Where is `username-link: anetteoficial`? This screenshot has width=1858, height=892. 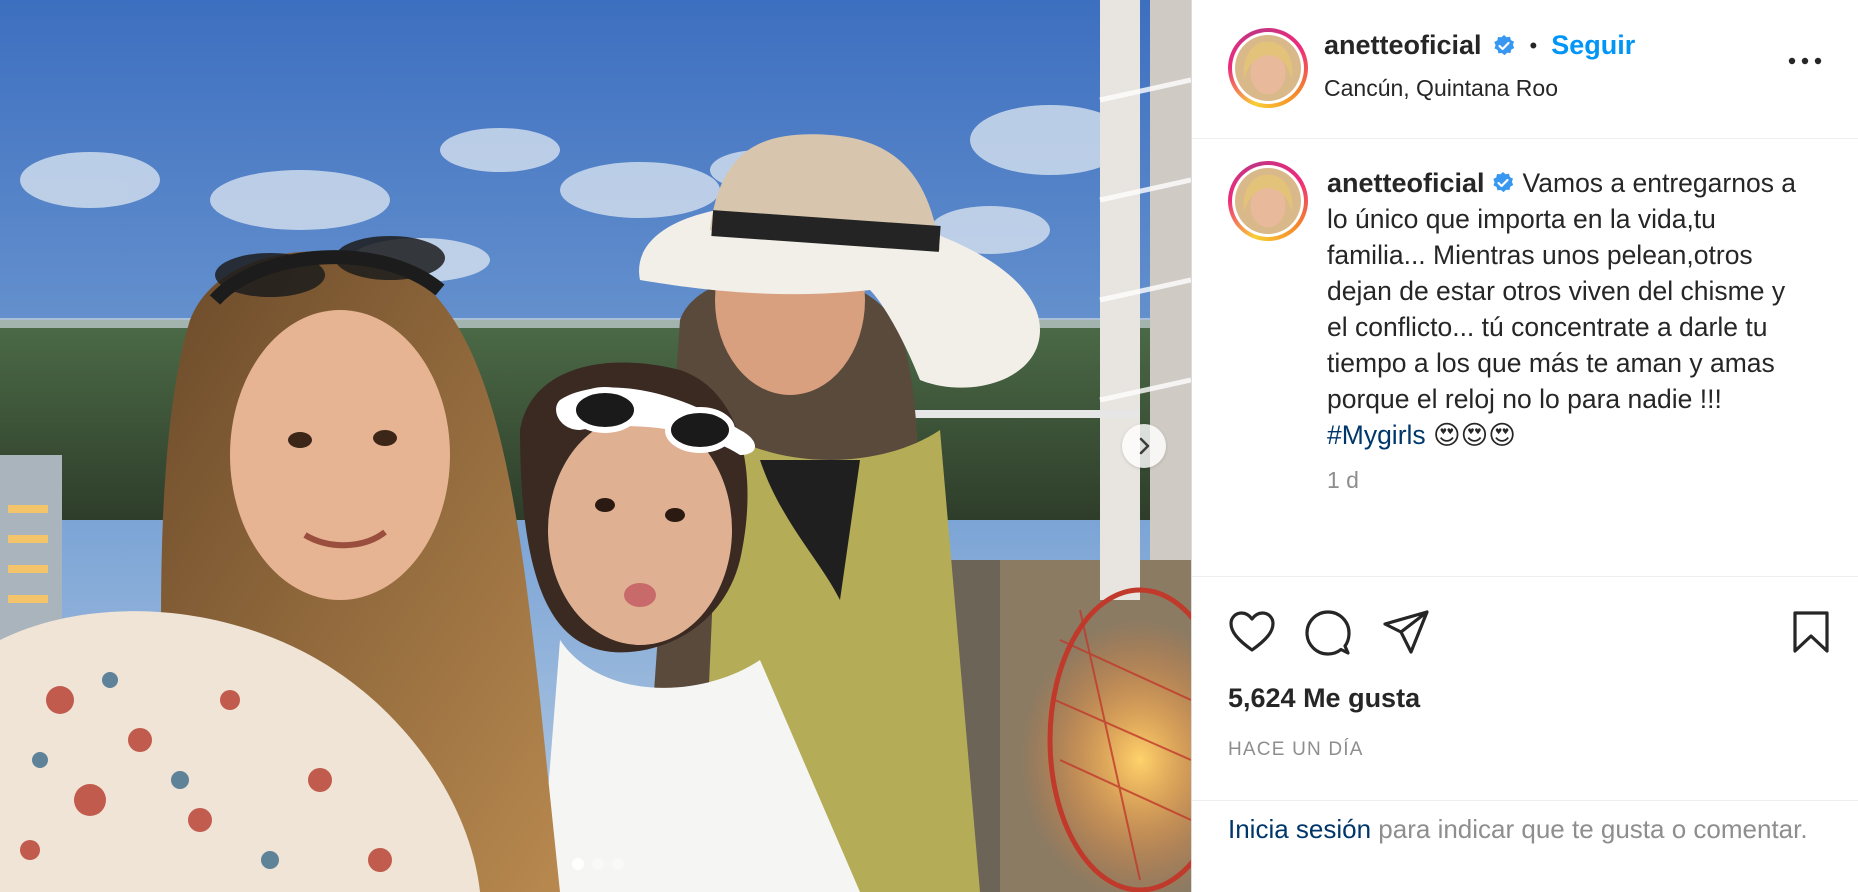
username-link: anetteoficial is located at coordinates (1403, 45).